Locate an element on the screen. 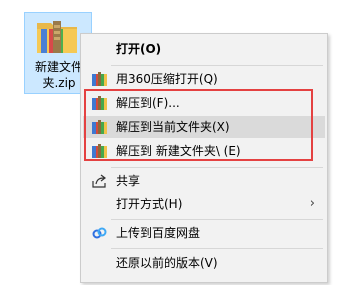  winrar-archive-icon is located at coordinates (57, 36).